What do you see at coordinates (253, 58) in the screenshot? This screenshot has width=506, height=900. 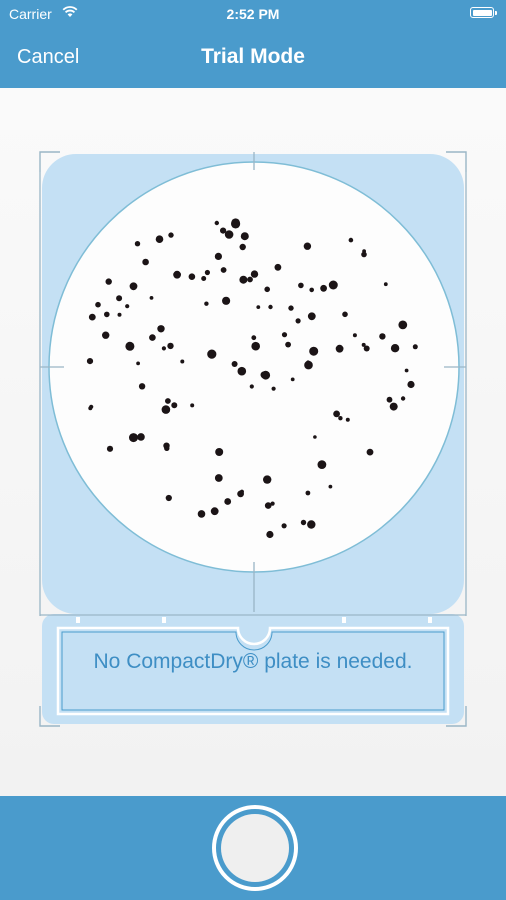 I see `navigation-bar: Cancel Trial Mode` at bounding box center [253, 58].